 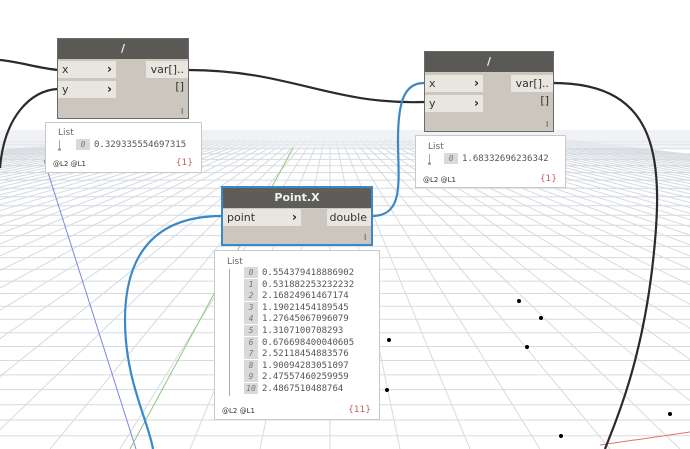 I want to click on item-index: 9, so click(x=251, y=377).